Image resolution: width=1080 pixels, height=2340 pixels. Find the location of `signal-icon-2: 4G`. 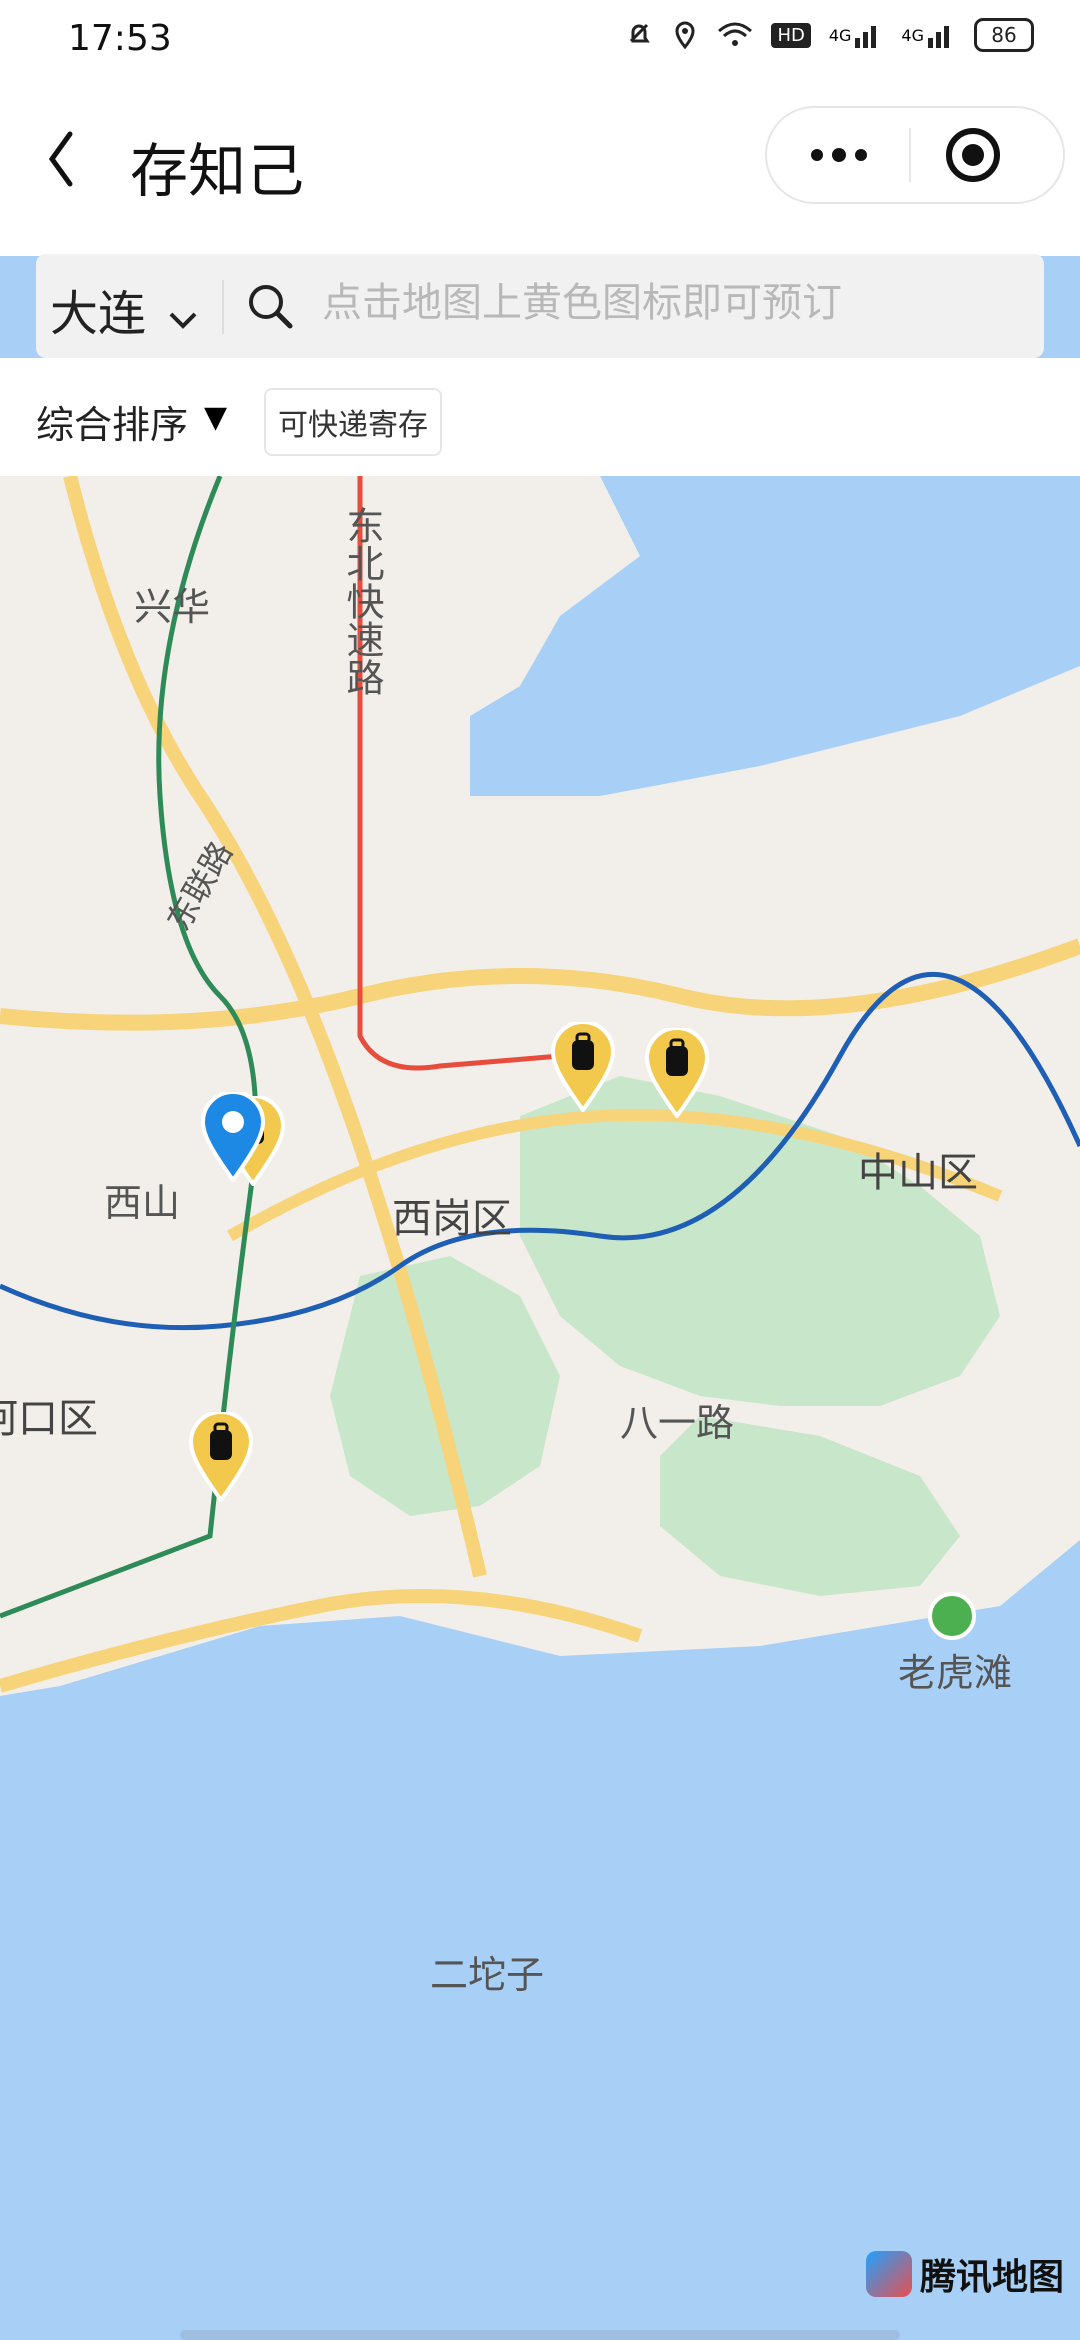

signal-icon-2: 4G is located at coordinates (928, 35).